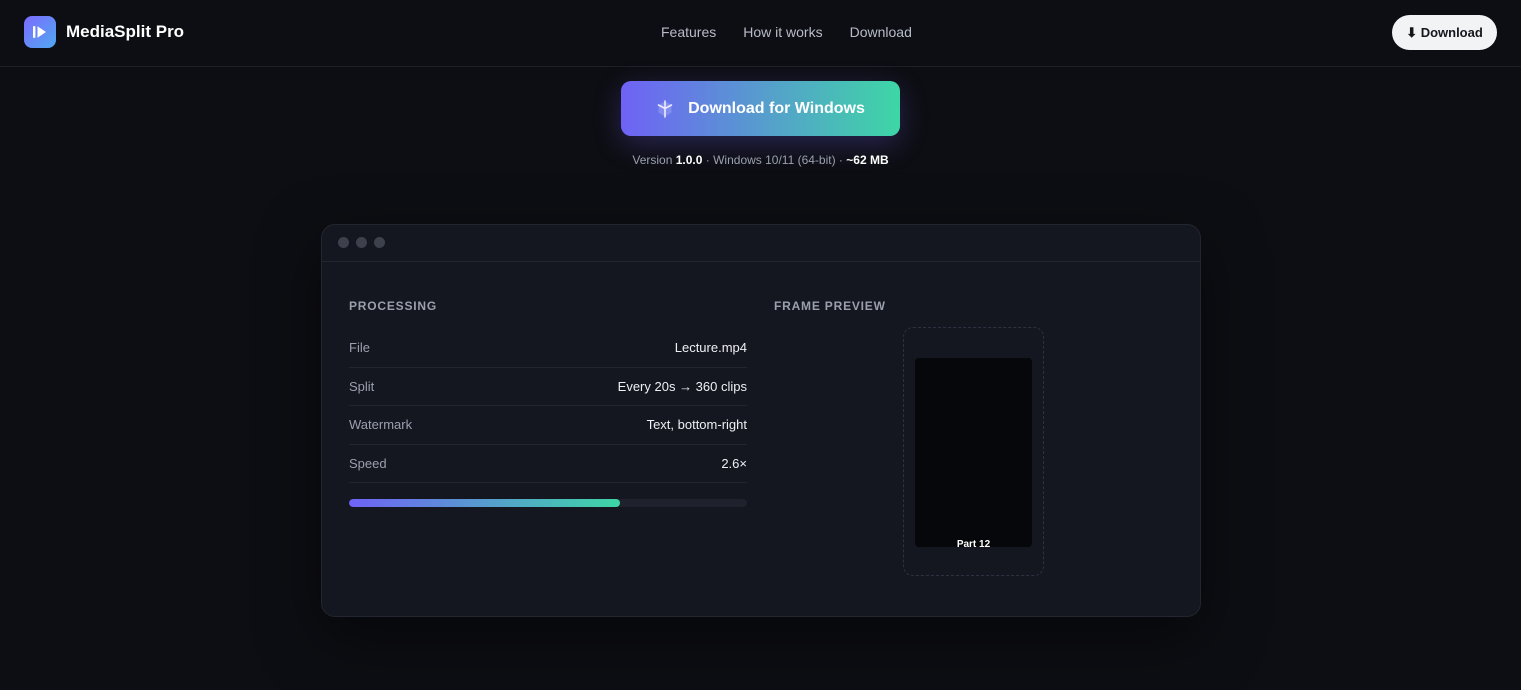 This screenshot has width=1521, height=690. I want to click on window-titlebar, so click(761, 243).